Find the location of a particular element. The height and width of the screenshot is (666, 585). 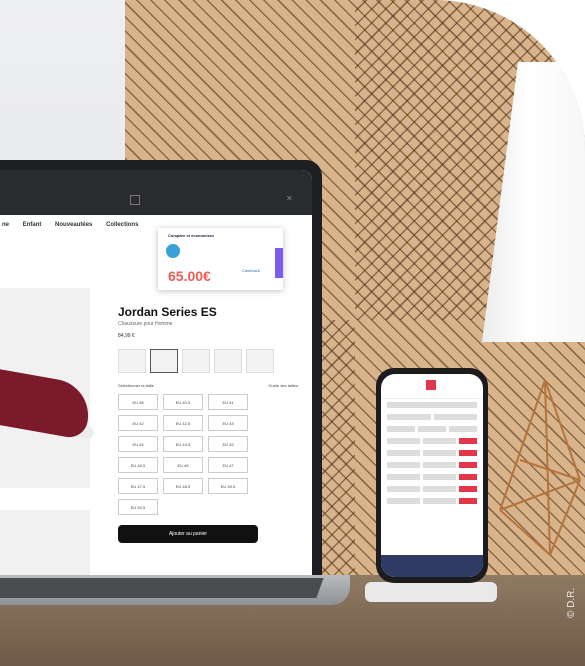

brand-logo is located at coordinates (431, 385).